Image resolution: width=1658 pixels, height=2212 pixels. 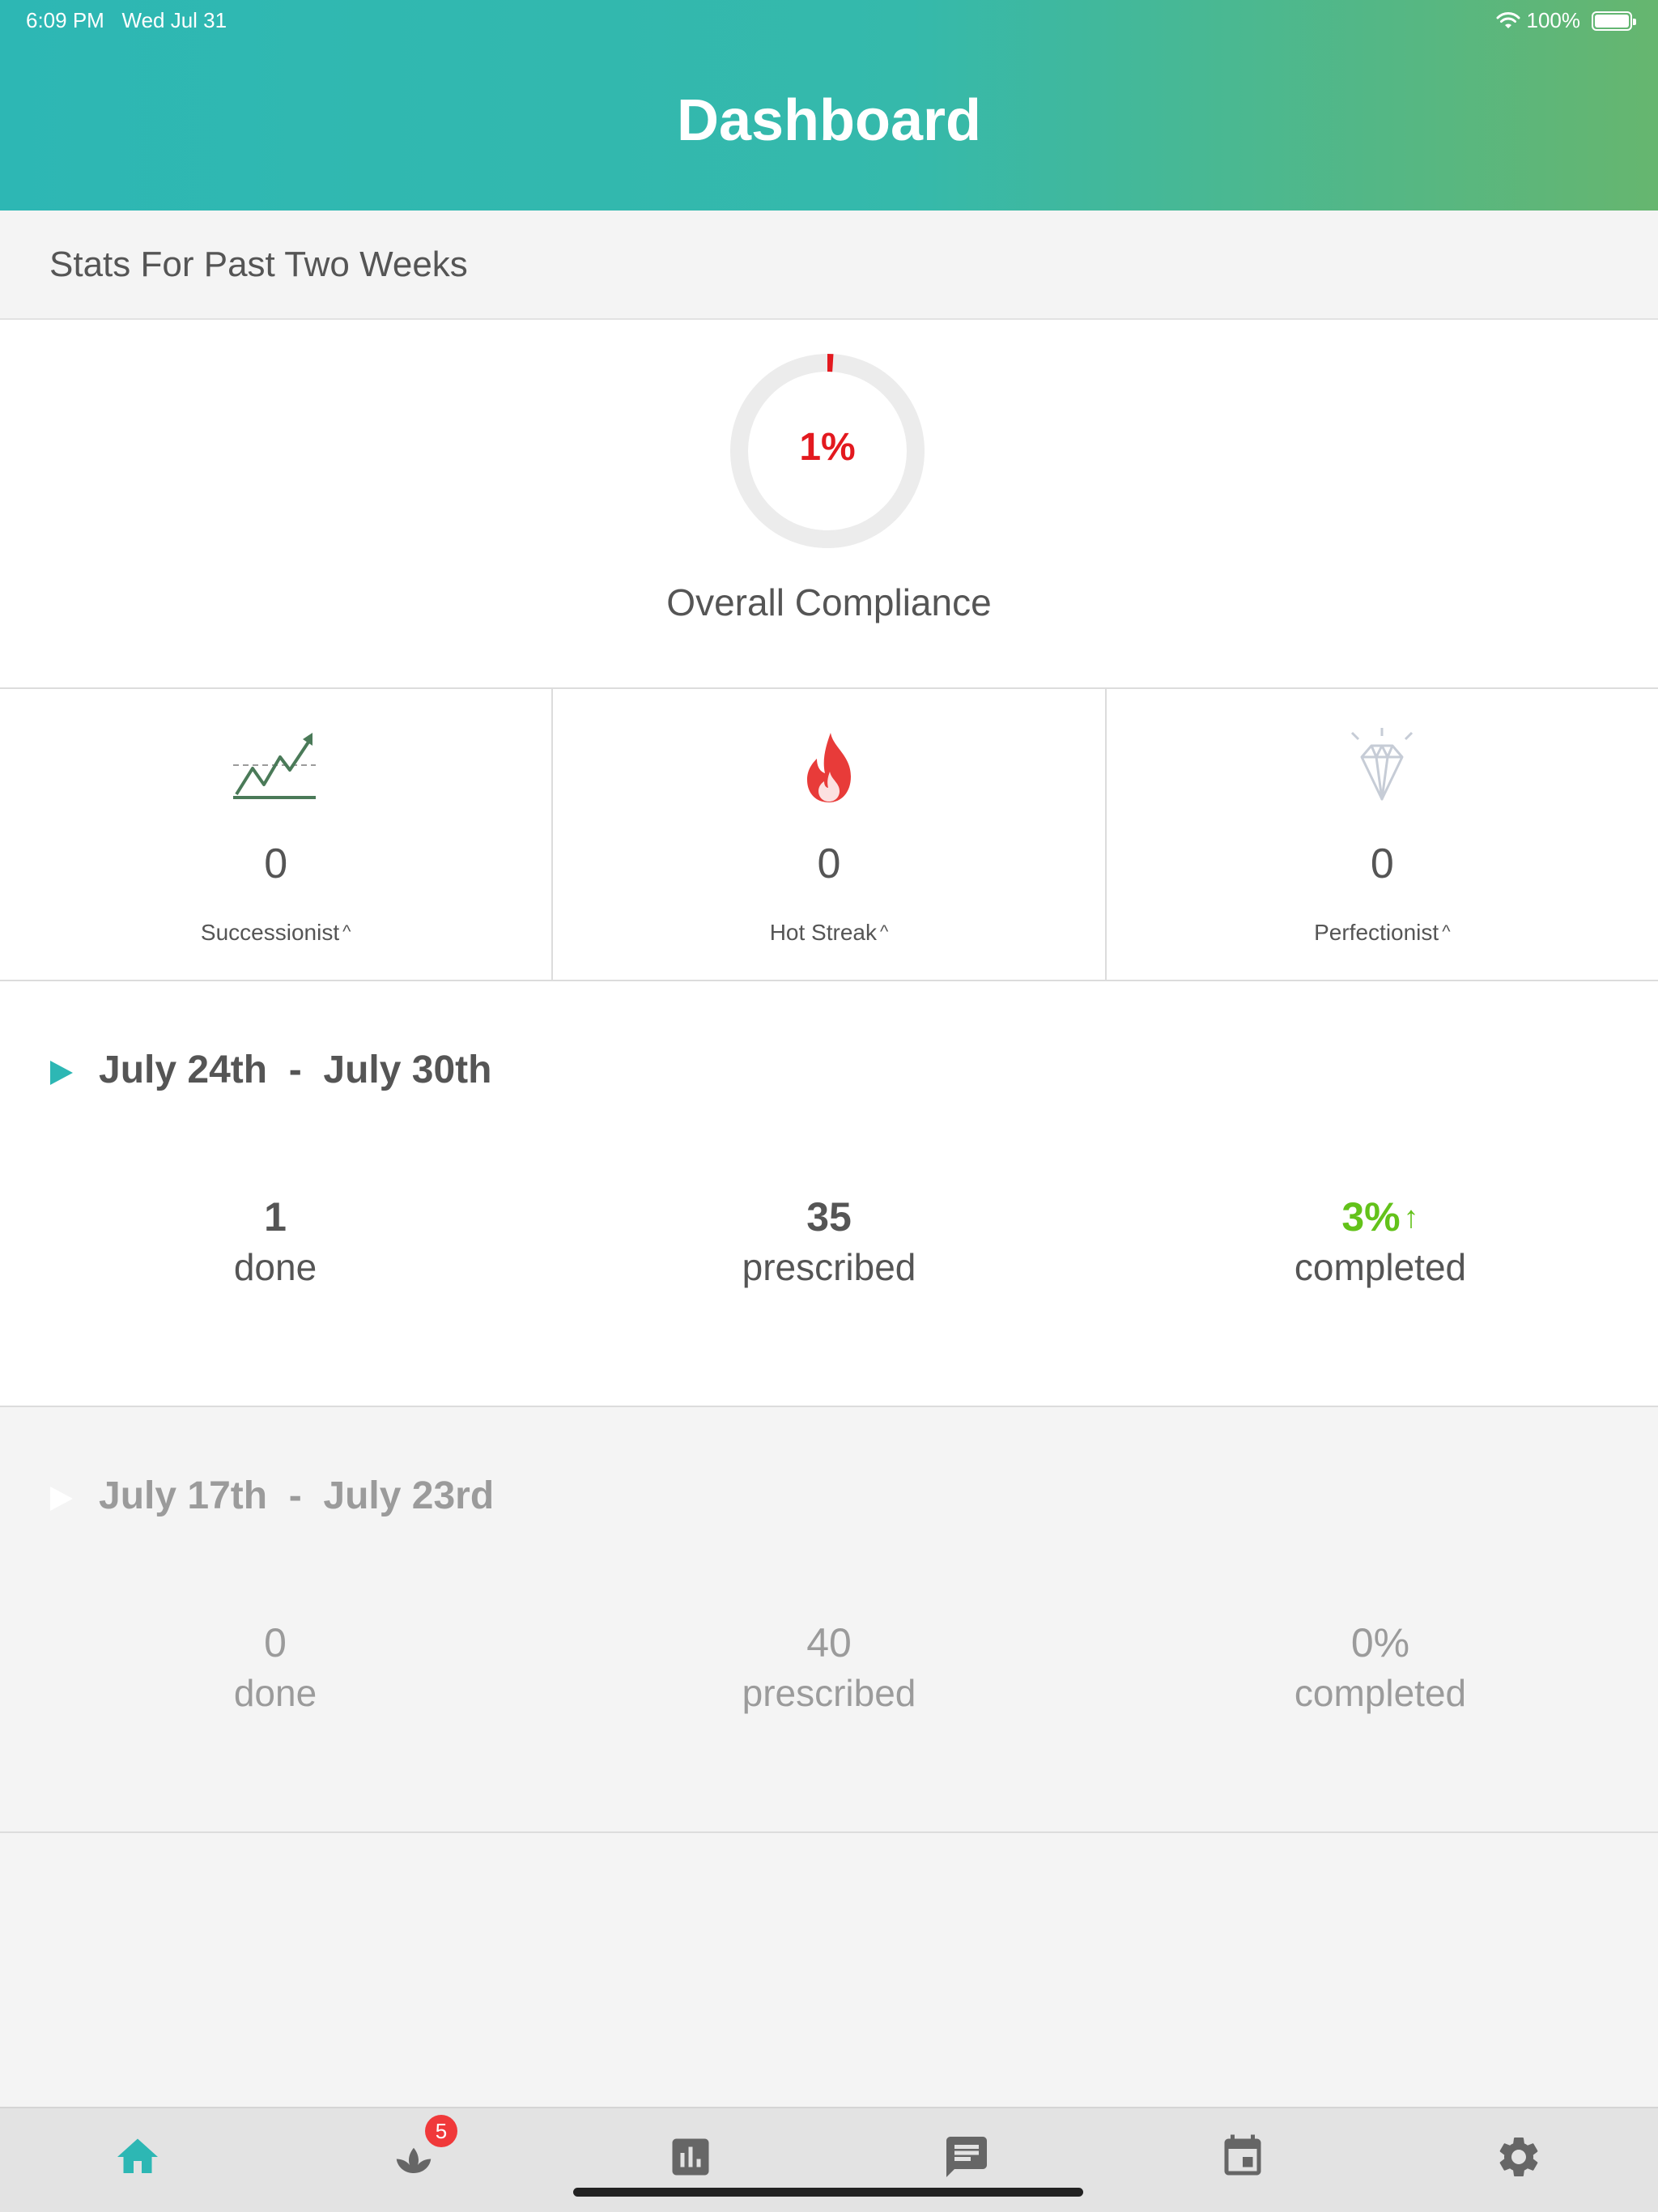 I want to click on tab-home, so click(x=137, y=2157).